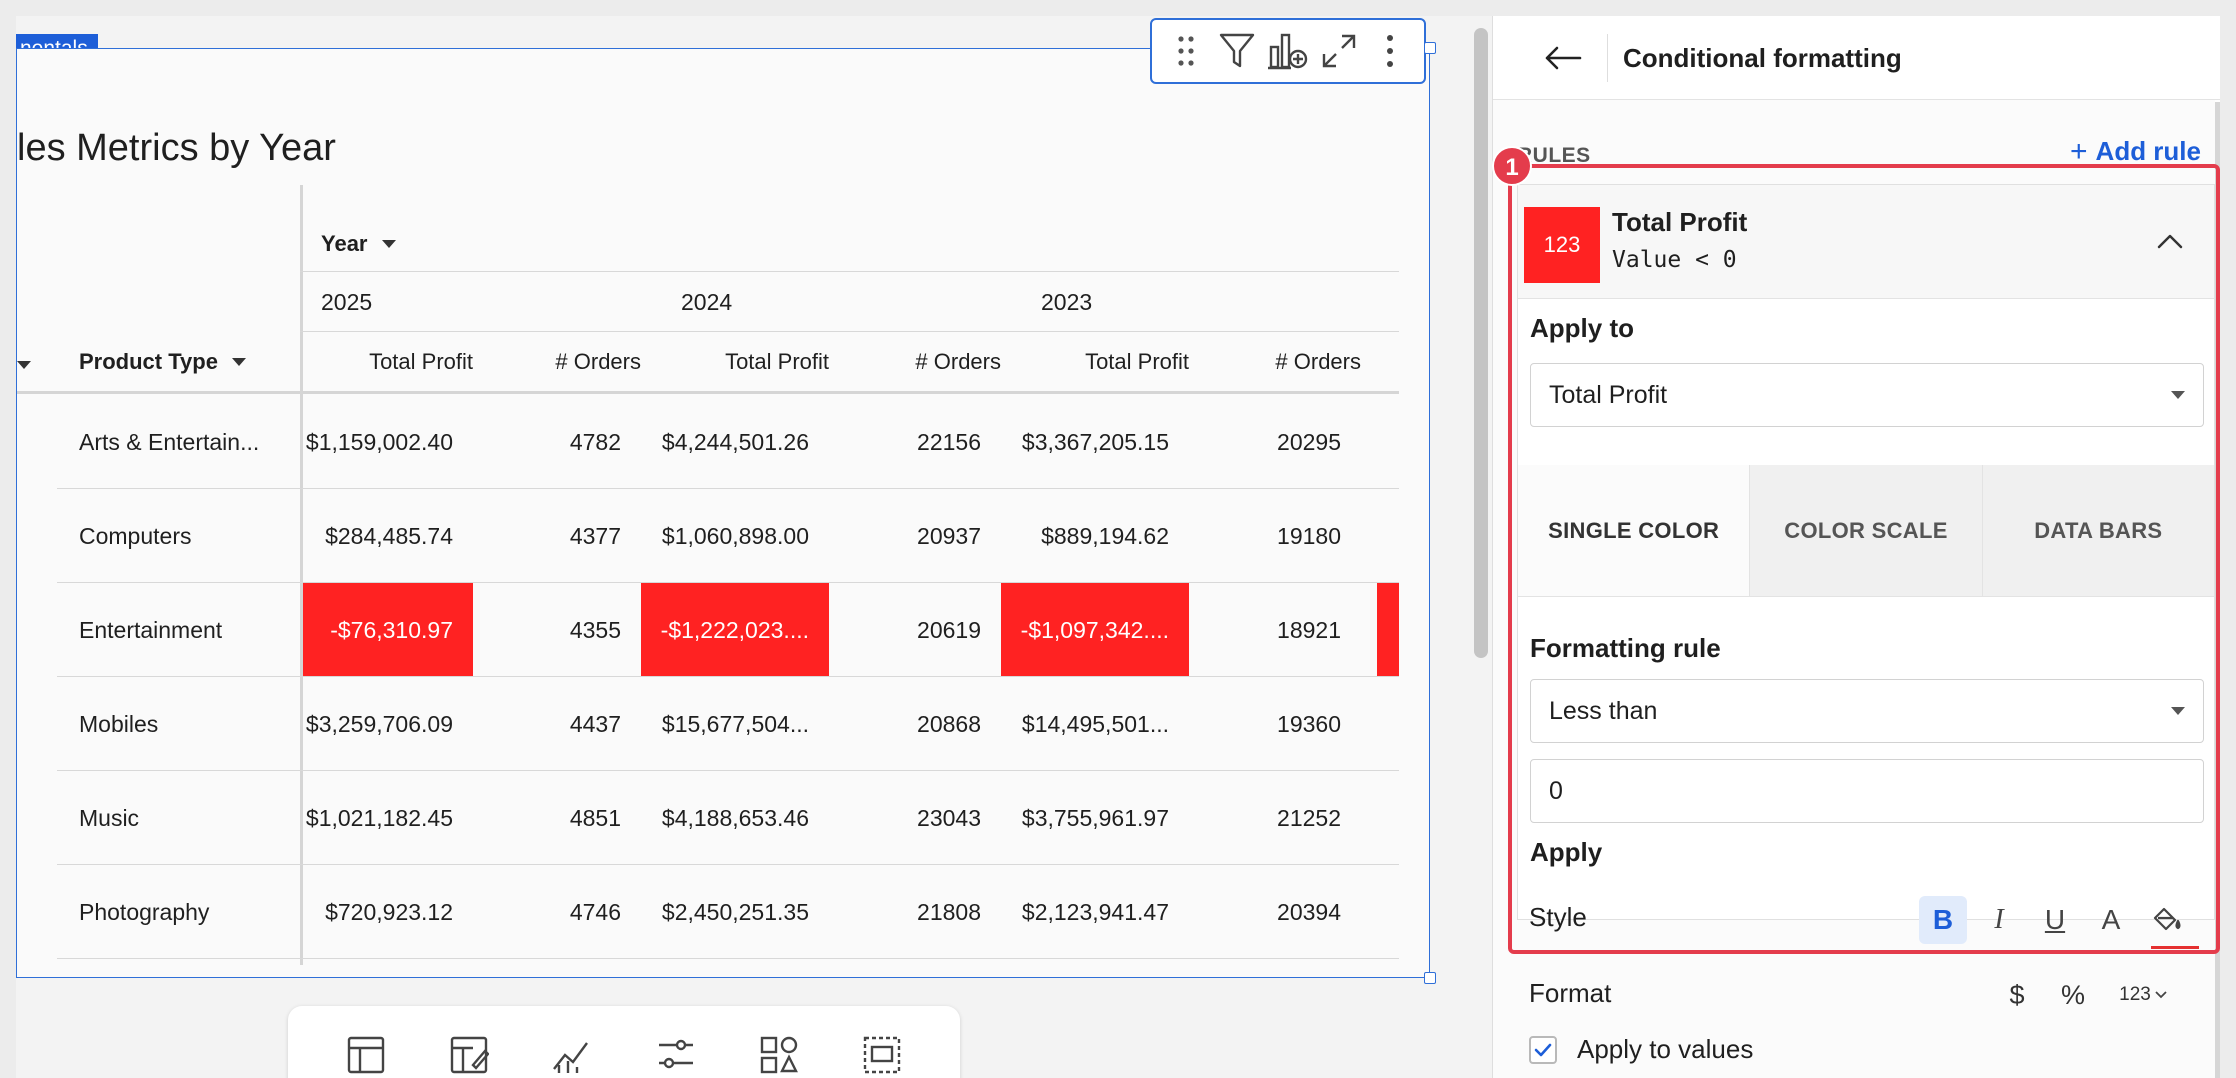 This screenshot has height=1078, width=2236. I want to click on table-cell-negative: -$76,310.97, so click(388, 630).